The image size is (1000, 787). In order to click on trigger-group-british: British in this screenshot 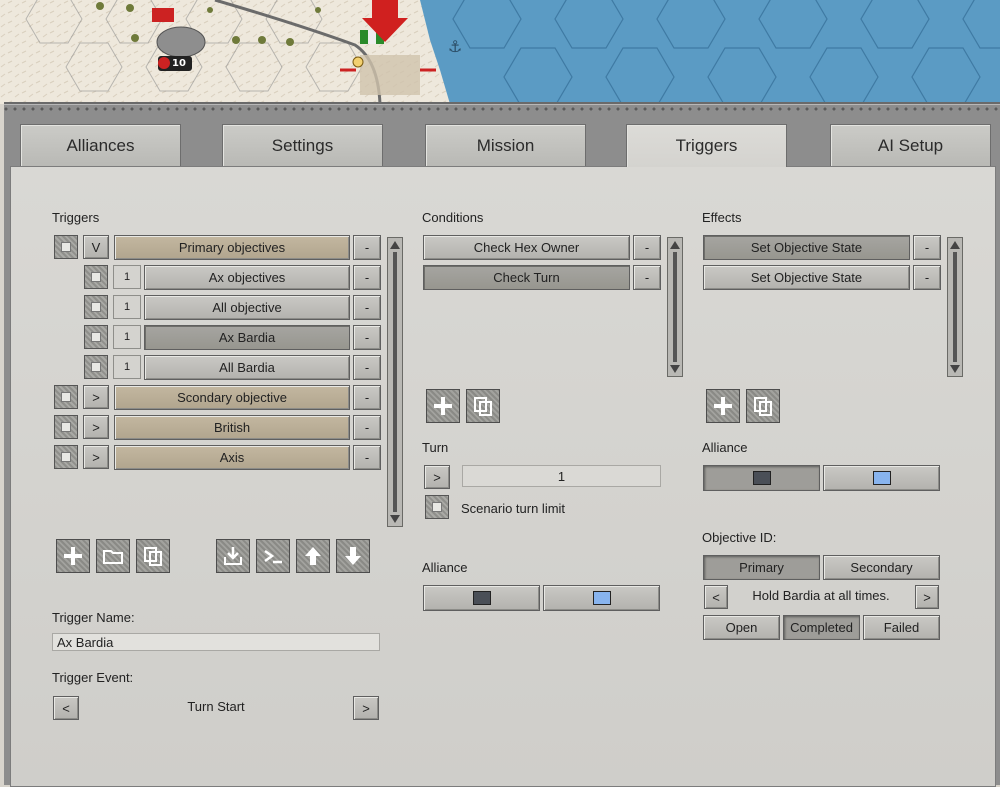, I will do `click(232, 427)`.